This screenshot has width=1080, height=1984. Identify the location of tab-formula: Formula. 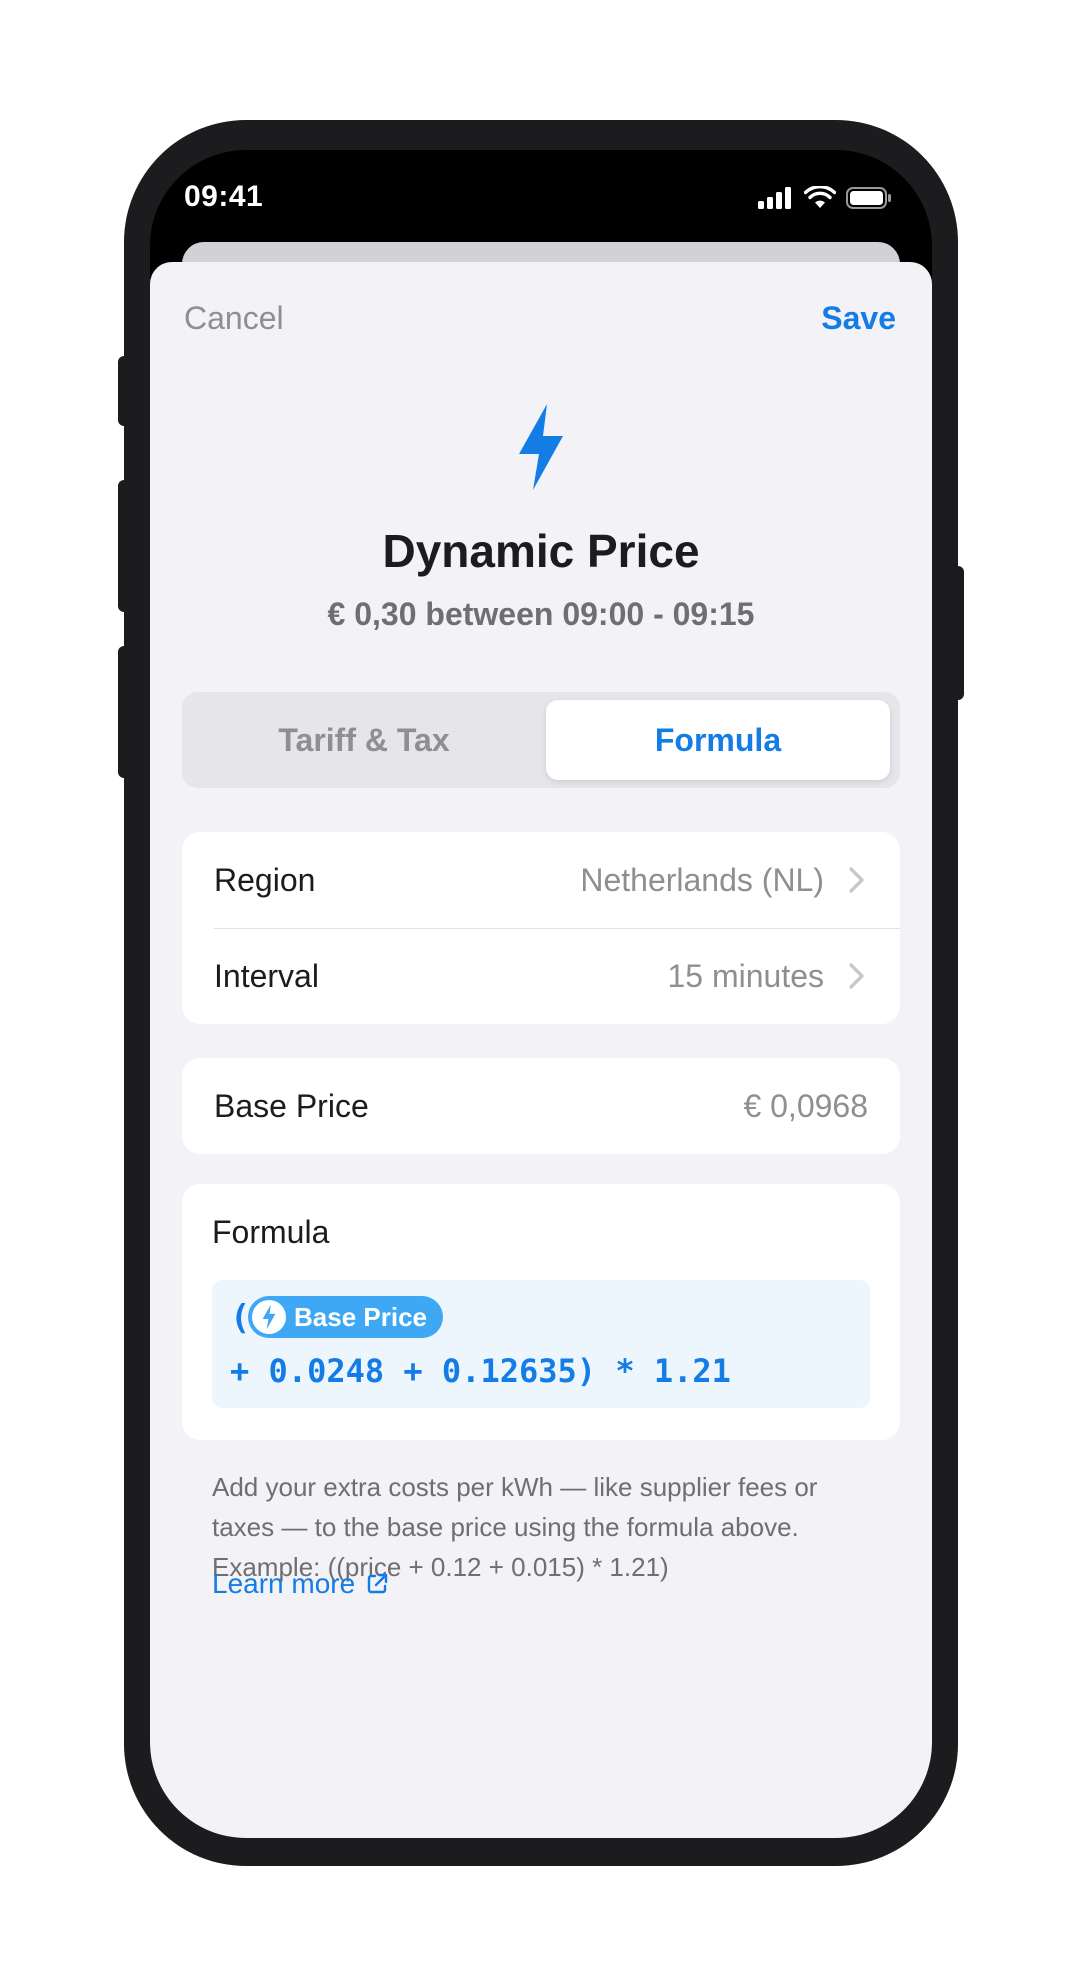
(718, 740).